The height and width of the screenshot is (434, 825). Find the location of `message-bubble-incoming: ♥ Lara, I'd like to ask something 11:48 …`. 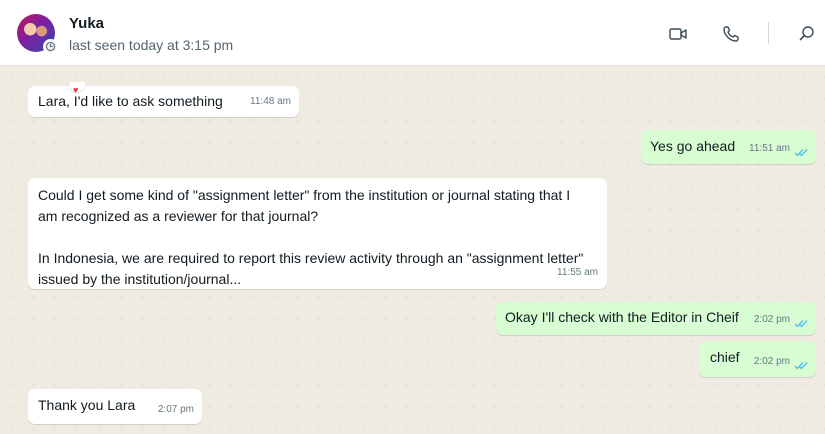

message-bubble-incoming: ♥ Lara, I'd like to ask something 11:48 … is located at coordinates (163, 99).